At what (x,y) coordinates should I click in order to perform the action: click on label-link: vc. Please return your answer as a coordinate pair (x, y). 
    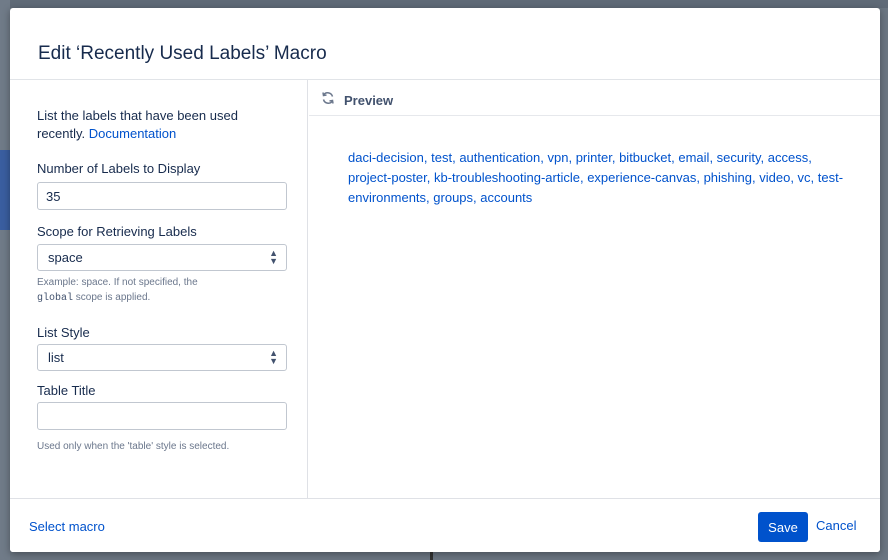
    Looking at the image, I should click on (804, 177).